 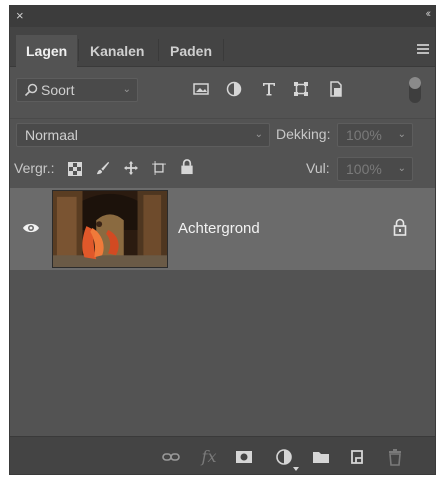 I want to click on blend-row: Normaal ⌄ Dekking: 100% ⌄, so click(x=222, y=133).